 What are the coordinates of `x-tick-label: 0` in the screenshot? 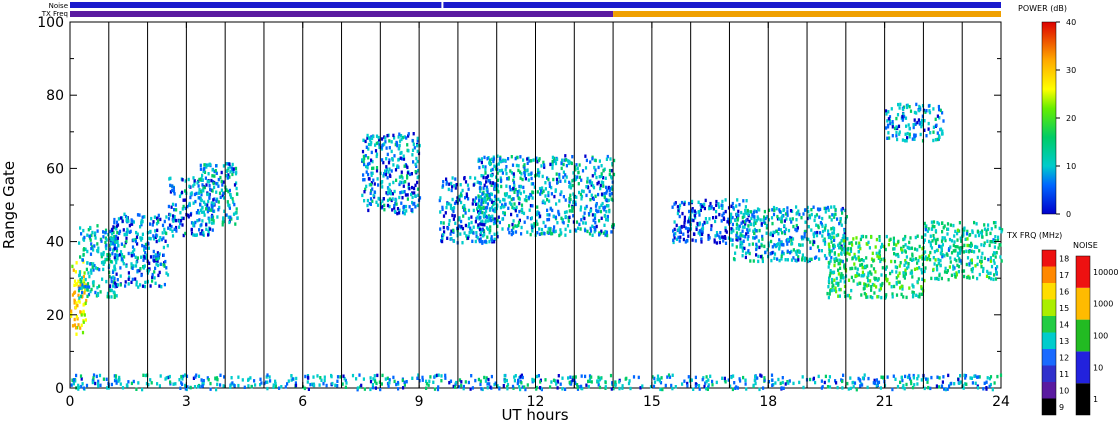 It's located at (70, 402).